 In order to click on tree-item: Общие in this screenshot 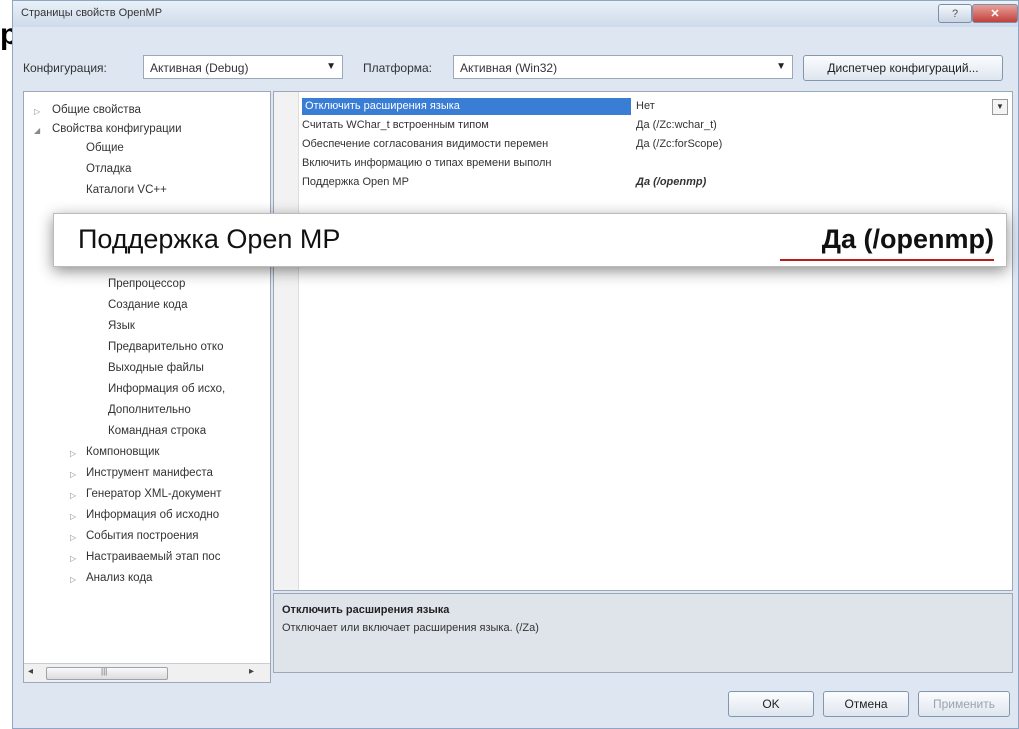, I will do `click(105, 148)`.